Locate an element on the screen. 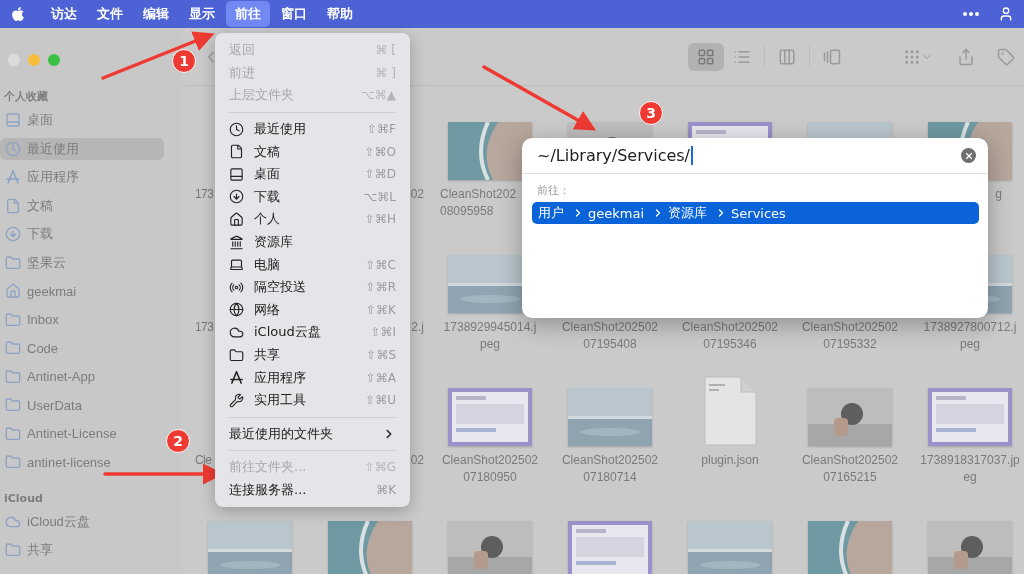 This screenshot has width=1024, height=574. step-number: 1 is located at coordinates (184, 61).